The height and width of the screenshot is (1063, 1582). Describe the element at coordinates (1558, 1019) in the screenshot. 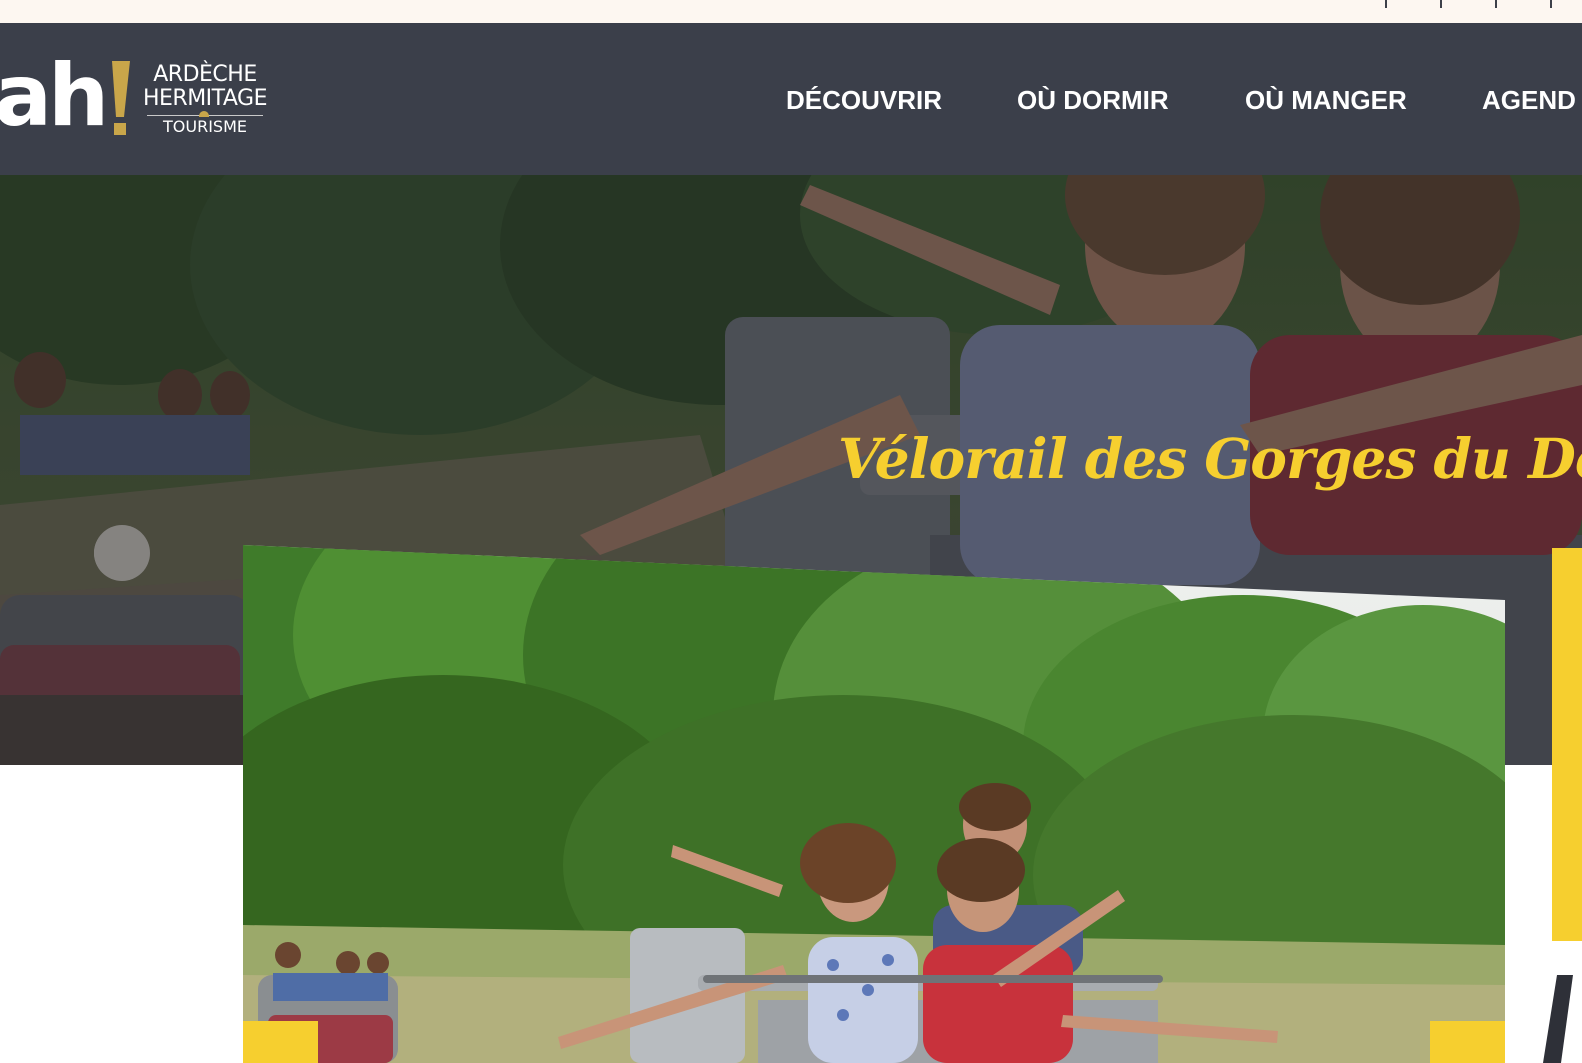

I see `accent-slash` at that location.